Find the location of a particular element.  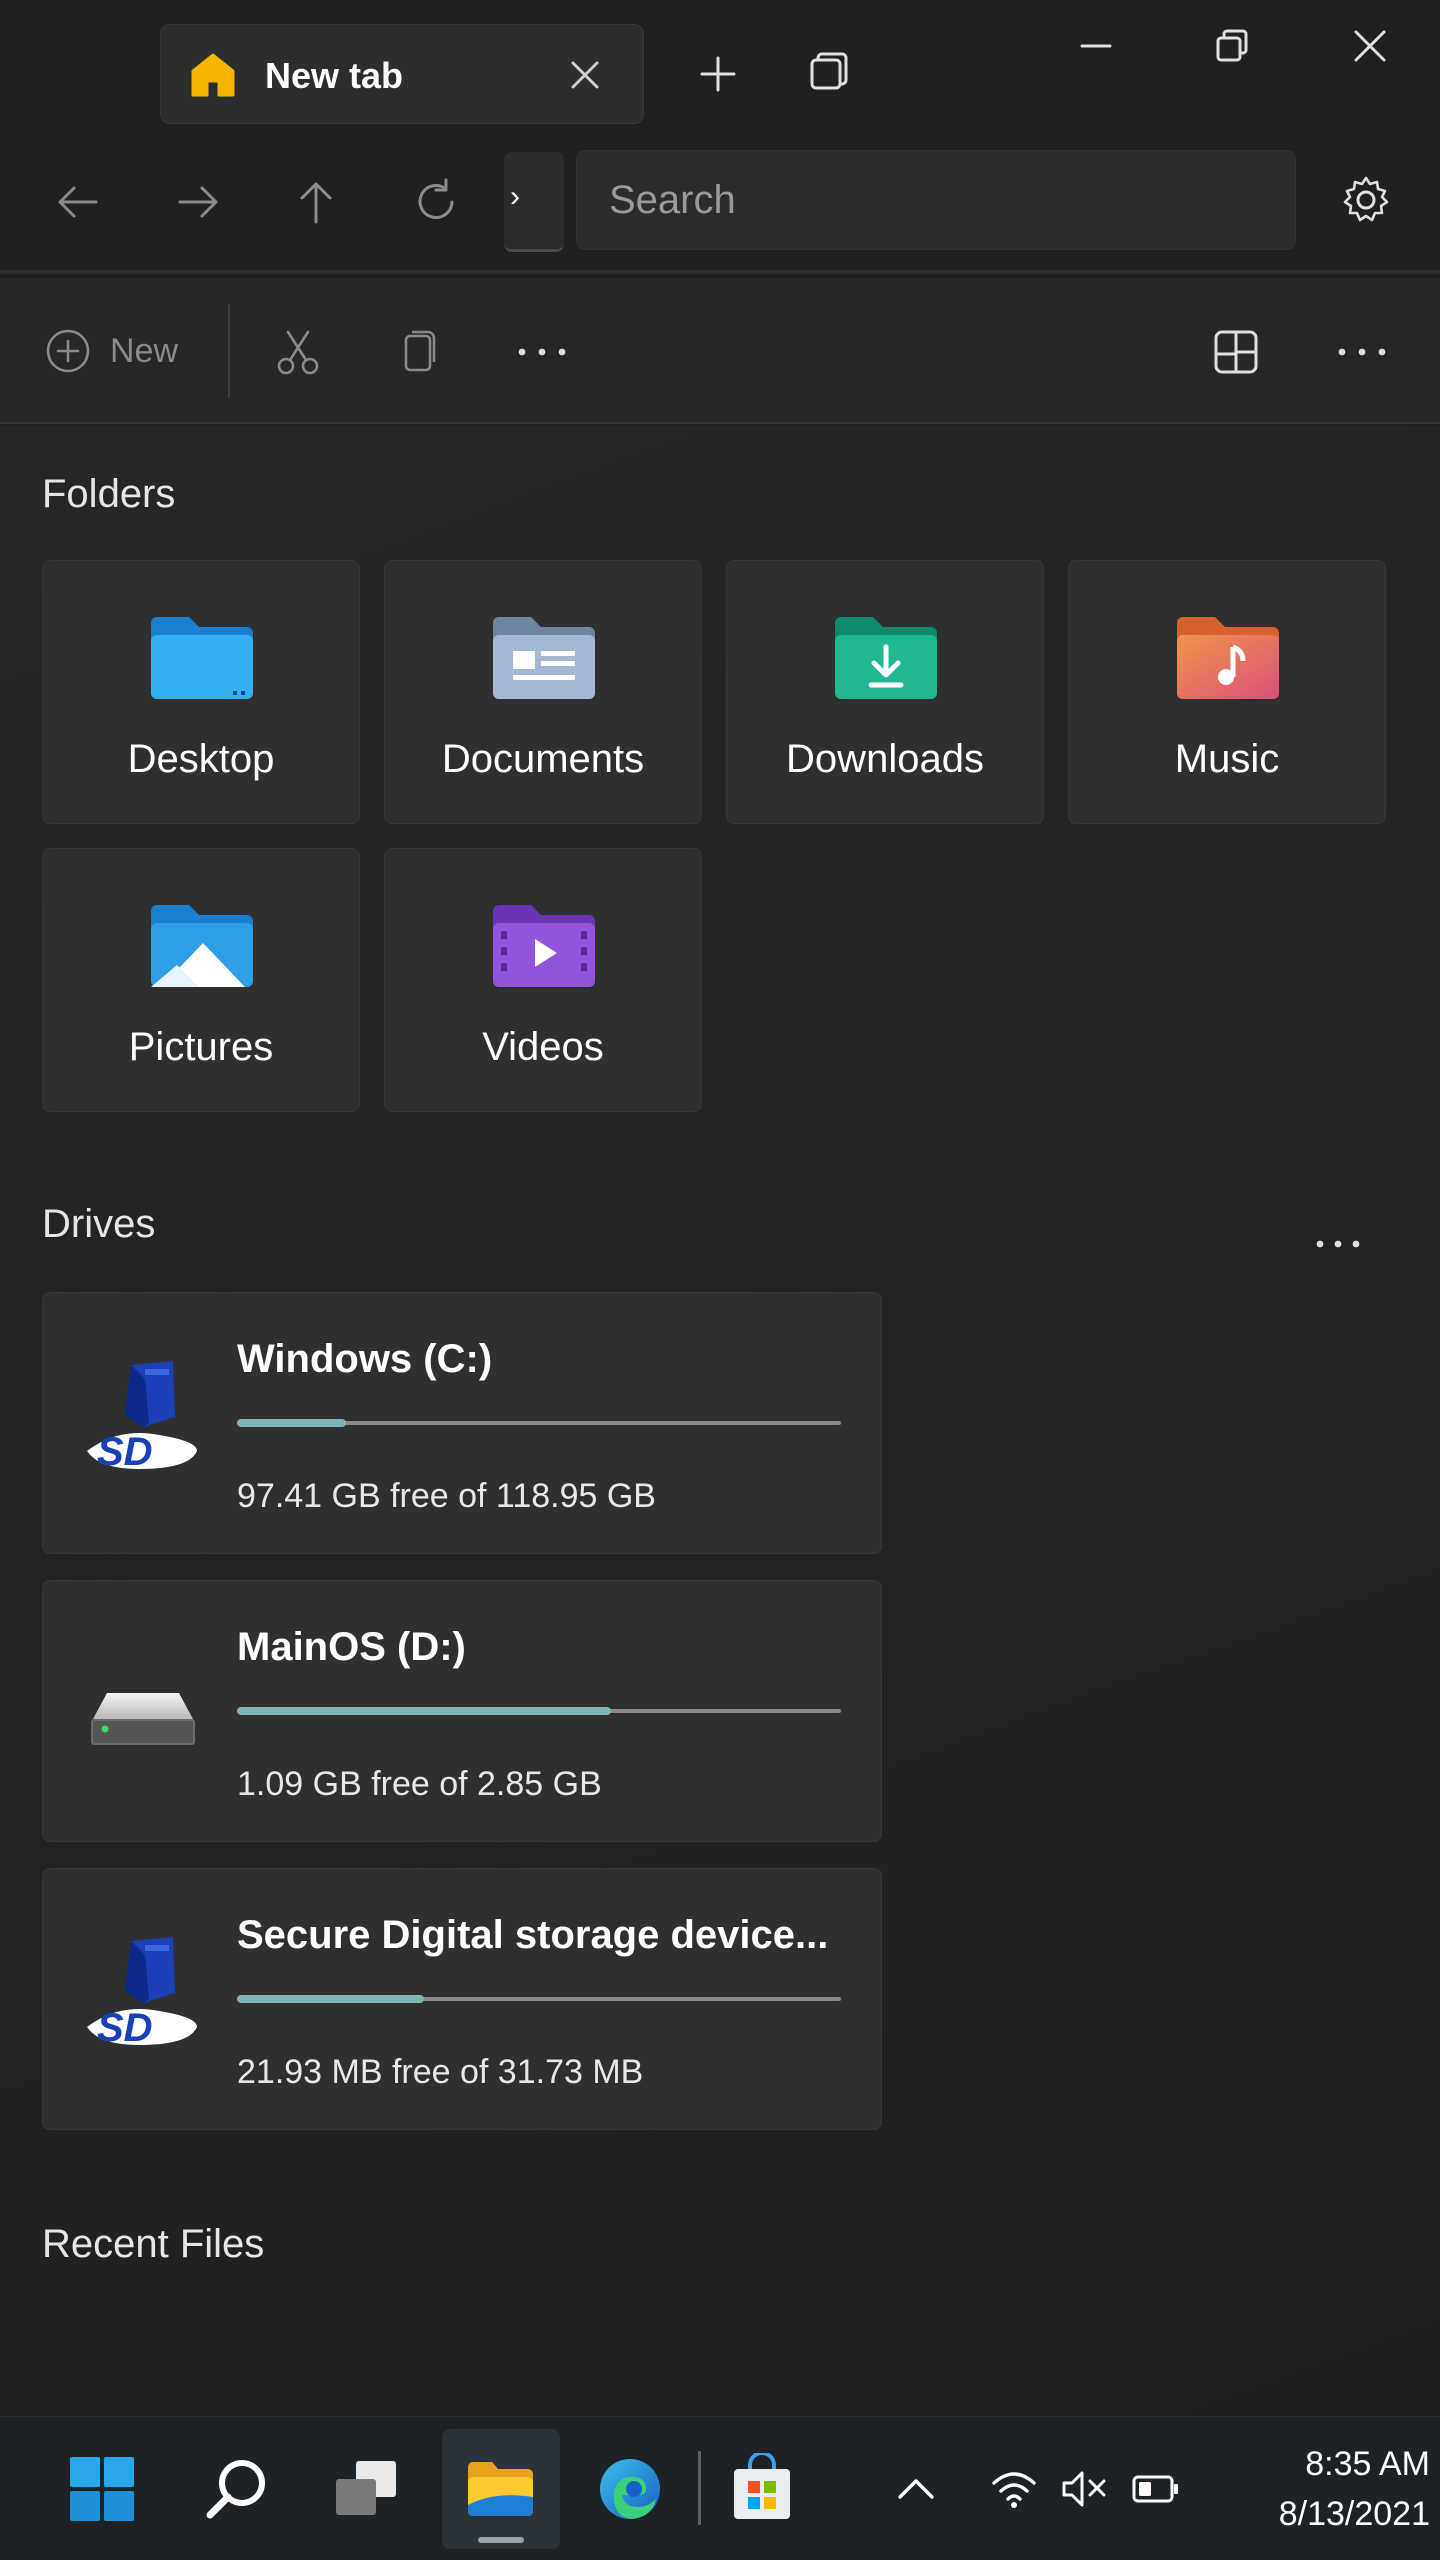

tab-new-tab: New tab is located at coordinates (402, 74).